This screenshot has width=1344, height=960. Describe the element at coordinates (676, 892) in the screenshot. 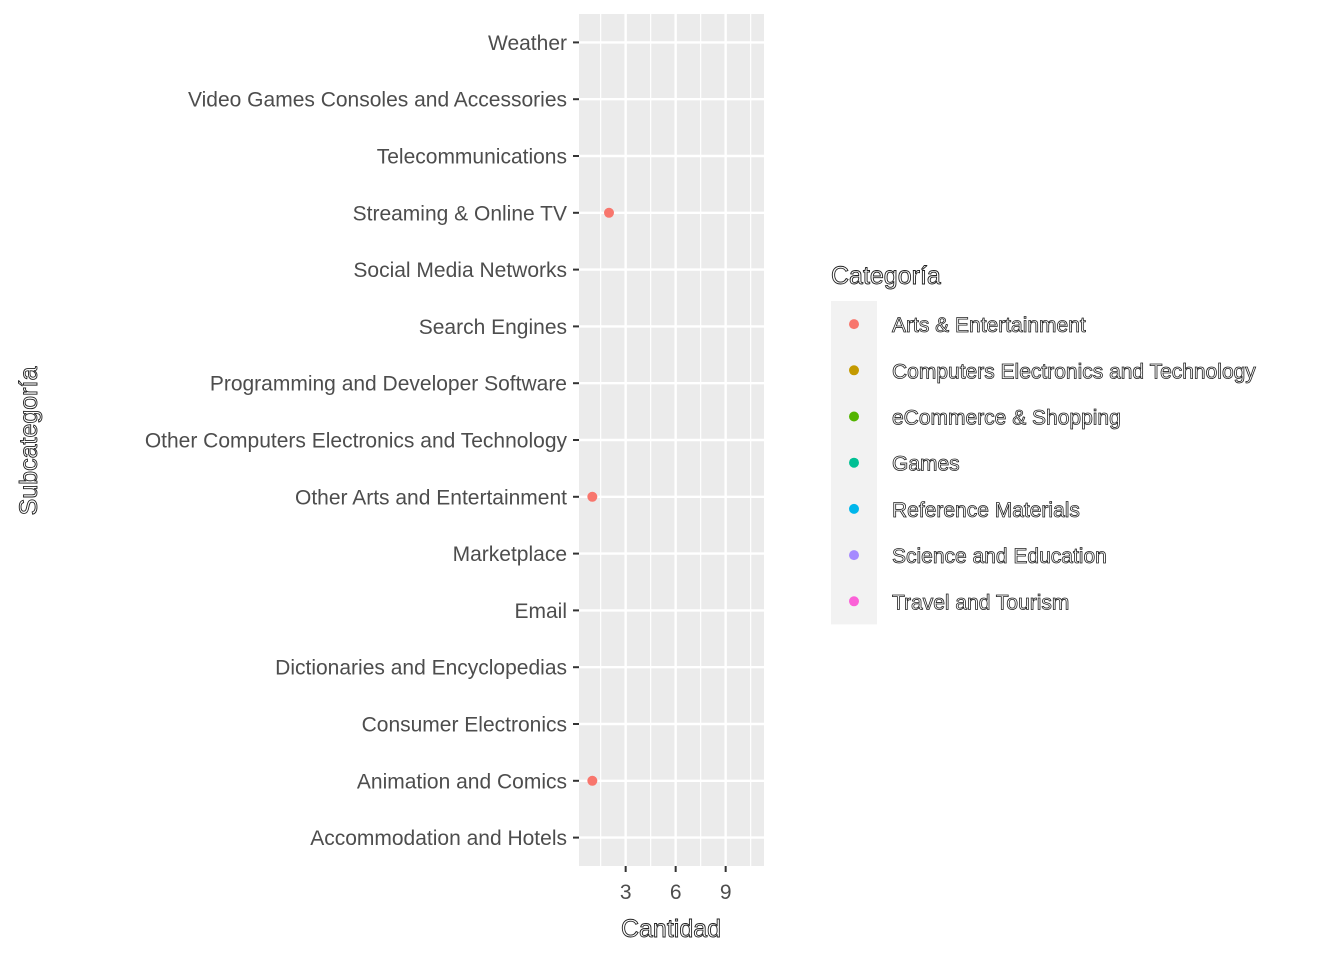

I see `x-tick-label: 6` at that location.